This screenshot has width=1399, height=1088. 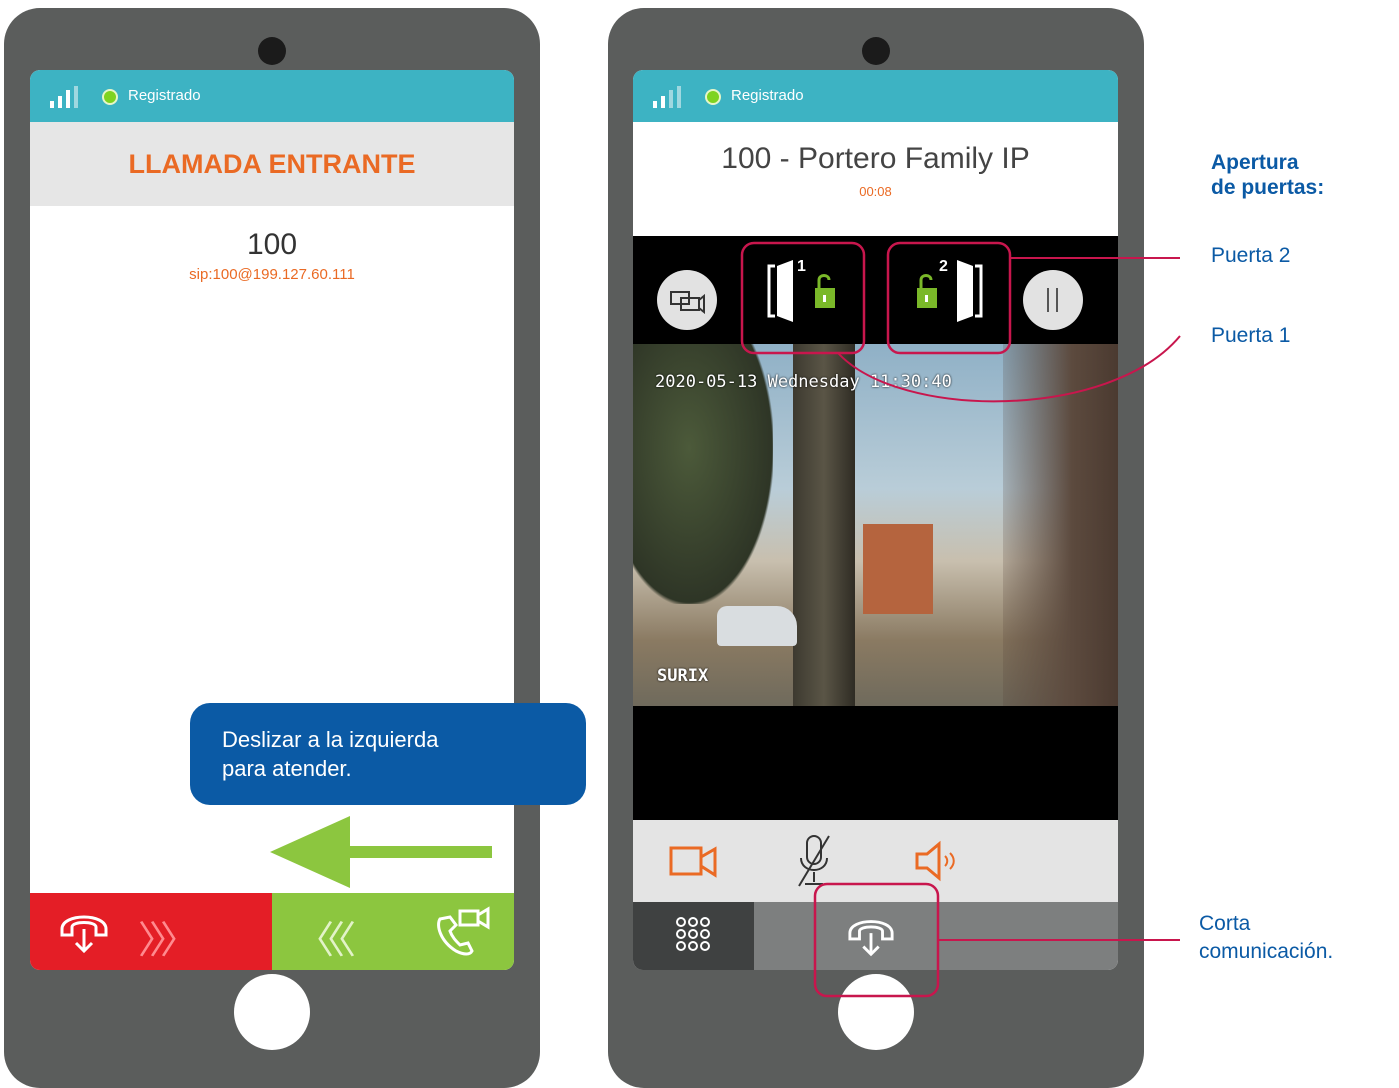 What do you see at coordinates (1266, 938) in the screenshot?
I see `hangup-label: Corta comunicación.` at bounding box center [1266, 938].